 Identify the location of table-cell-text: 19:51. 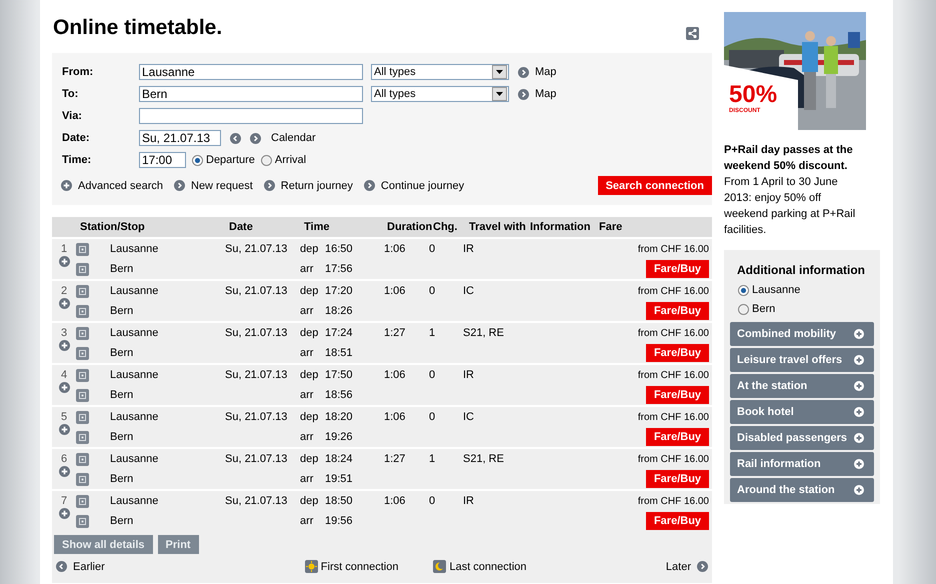
(339, 479).